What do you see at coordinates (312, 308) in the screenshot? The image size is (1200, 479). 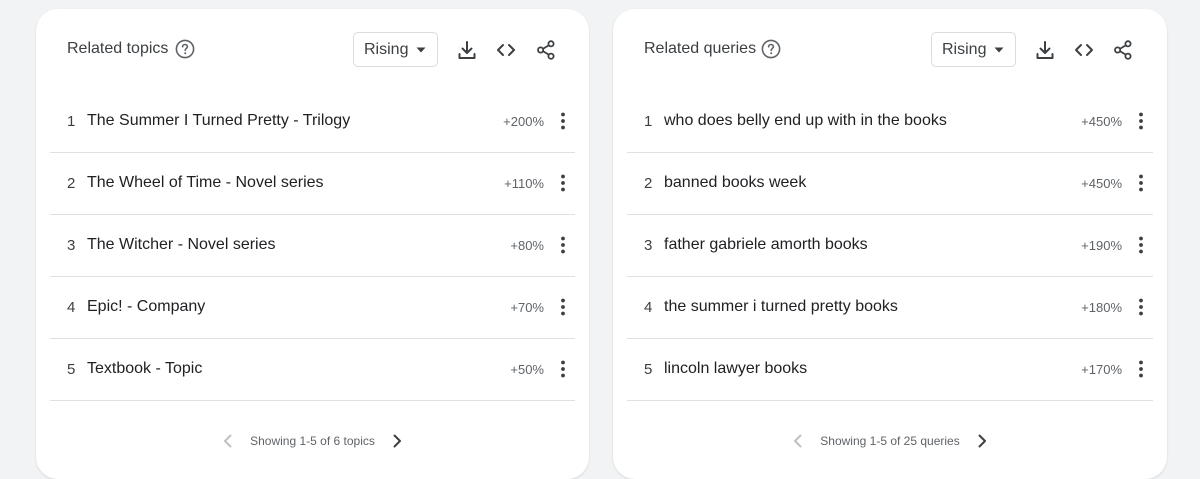 I see `list-item: 4 Epic! - Company +70%` at bounding box center [312, 308].